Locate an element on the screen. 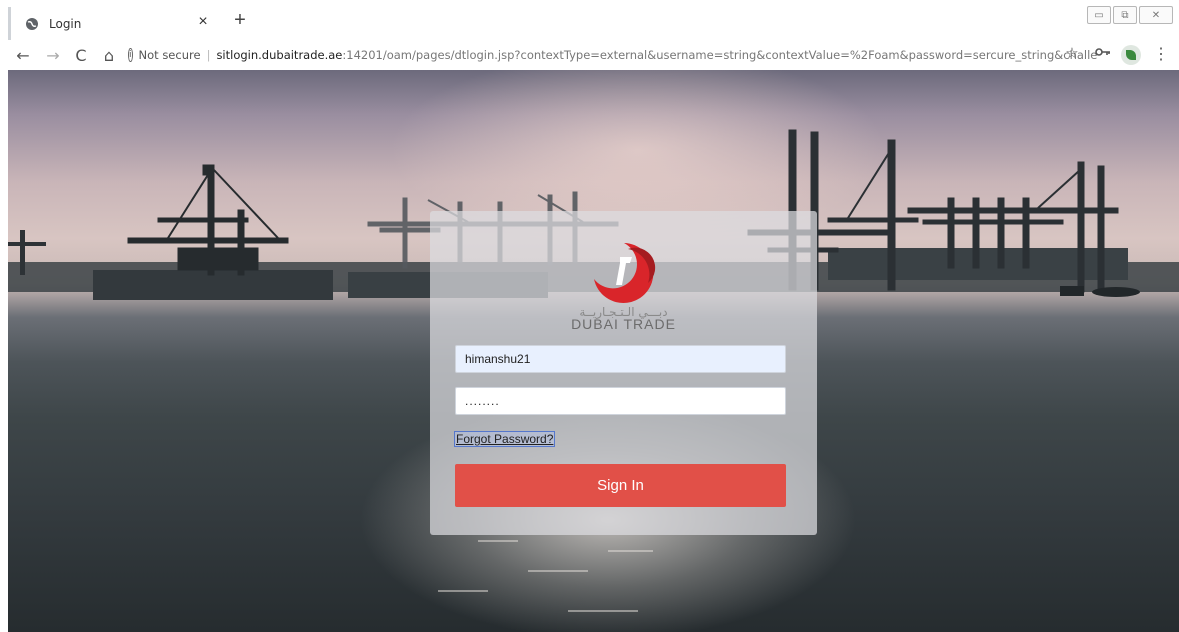  star-icon: ☆ is located at coordinates (1072, 53).